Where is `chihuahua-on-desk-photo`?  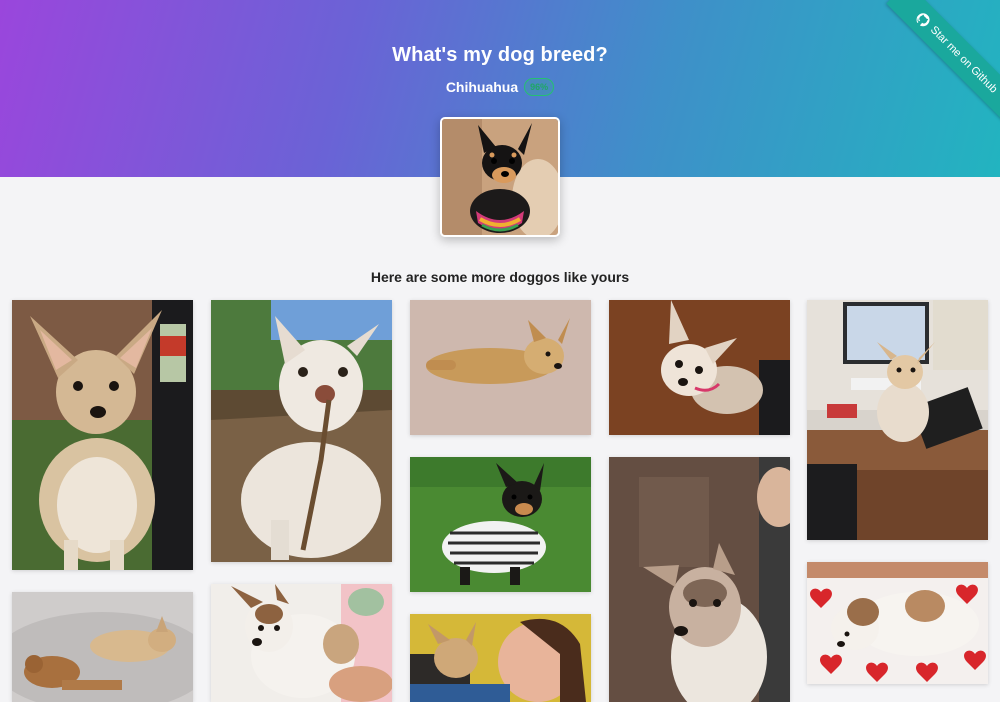 chihuahua-on-desk-photo is located at coordinates (897, 420).